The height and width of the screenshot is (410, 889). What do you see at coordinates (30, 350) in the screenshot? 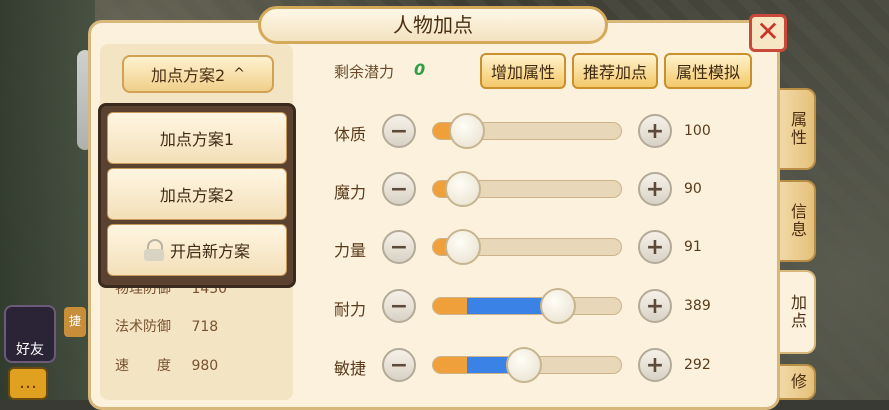
I see `friends-label: 好友` at bounding box center [30, 350].